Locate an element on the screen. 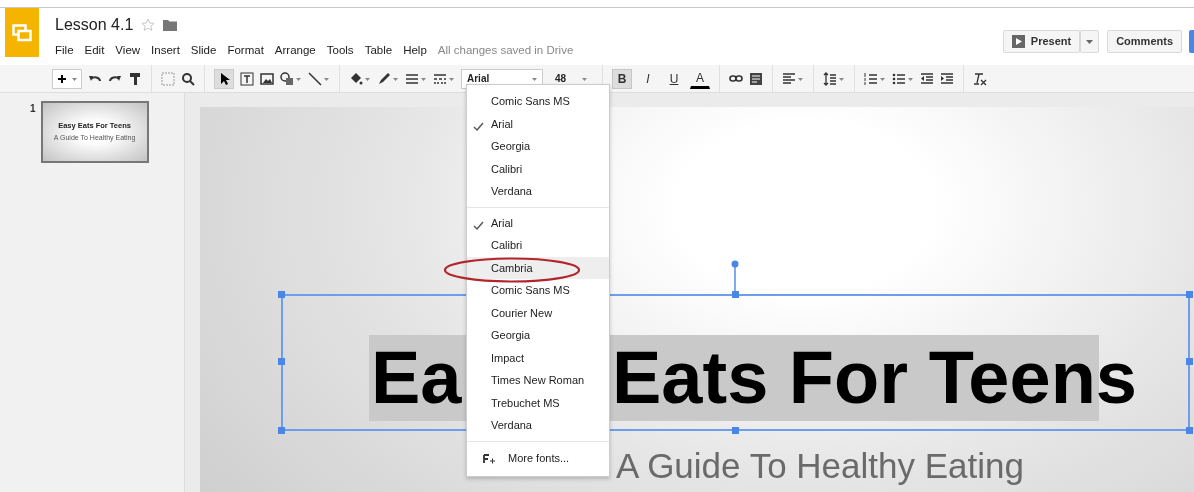 The image size is (1194, 492). slide-subtitle: A Guide To Healthy Eating is located at coordinates (820, 466).